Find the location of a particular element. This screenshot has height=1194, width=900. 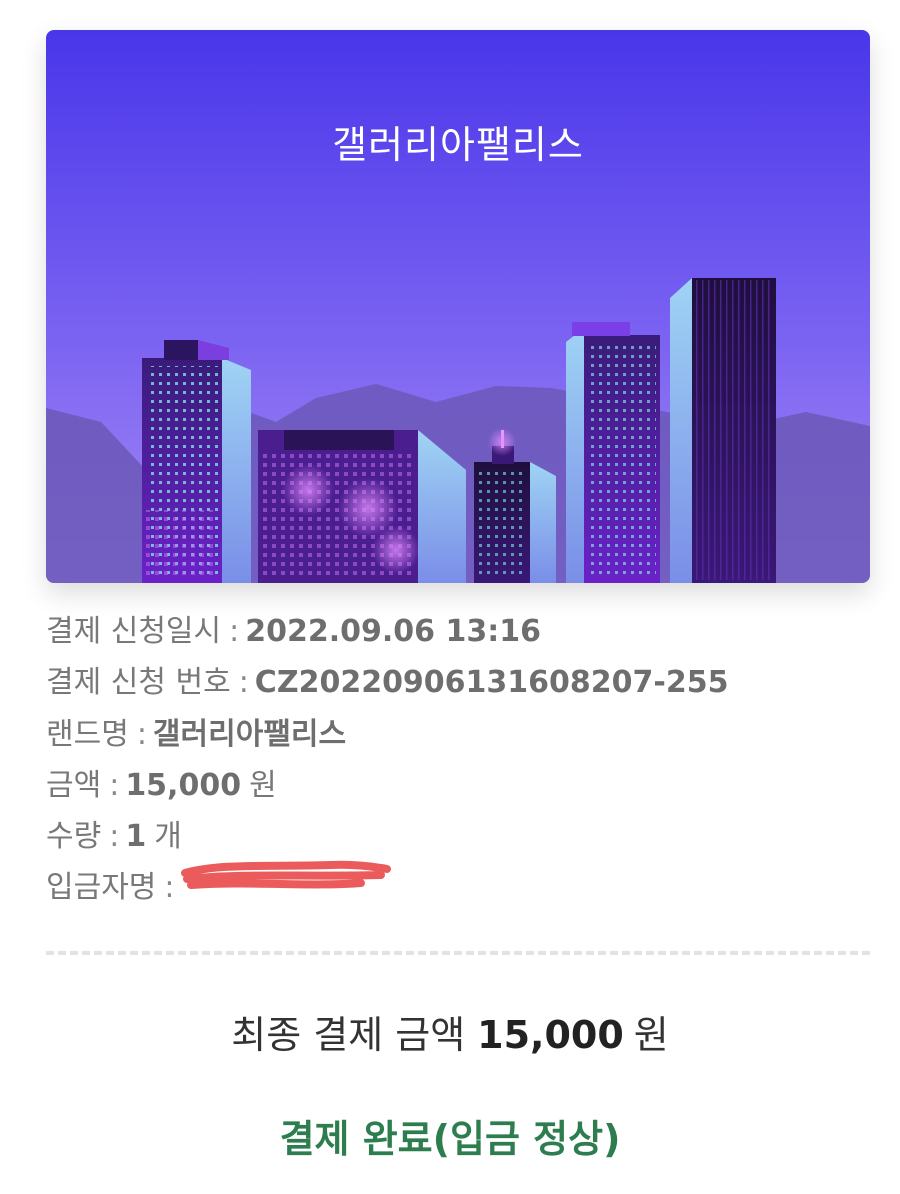

total-value: 15,000 is located at coordinates (550, 1035).